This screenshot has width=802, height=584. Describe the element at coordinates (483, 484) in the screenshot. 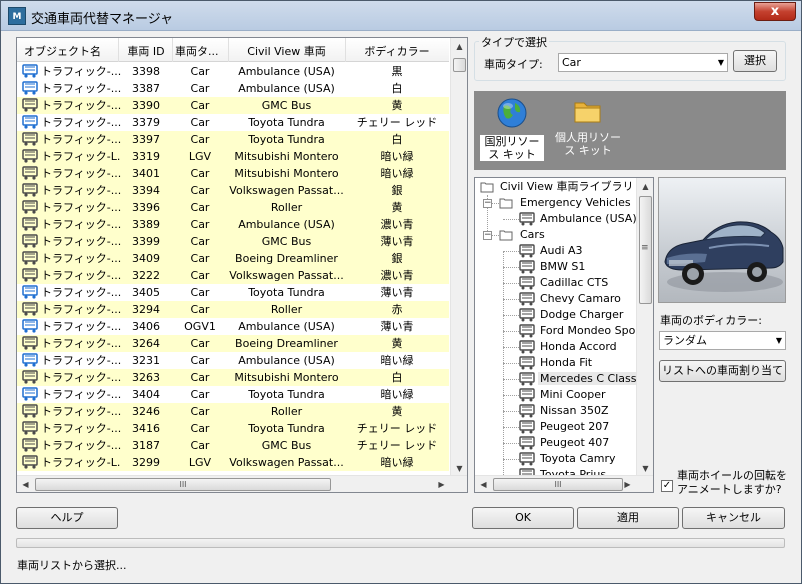

I see `tree-scroll-left-arrow: ◀` at that location.